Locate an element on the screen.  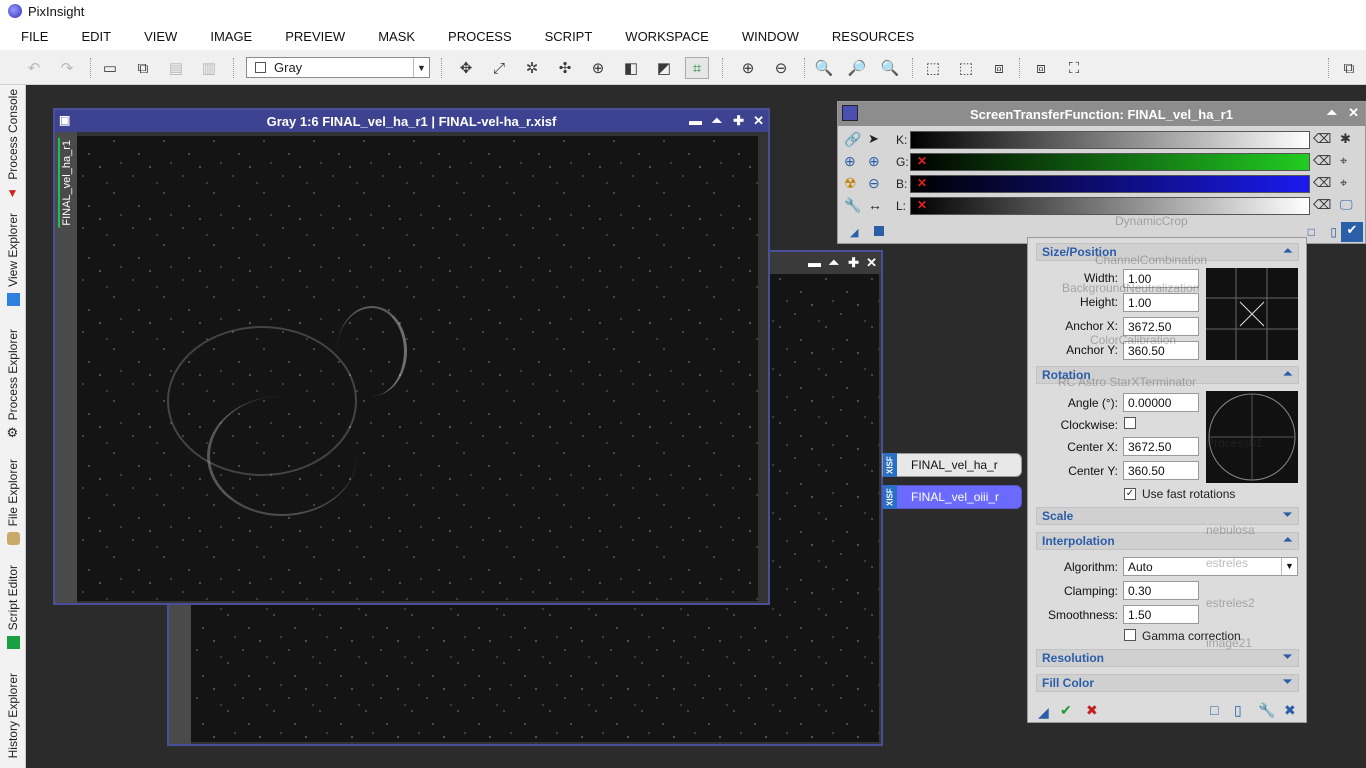
reset-icon: ✖ is located at coordinates (1290, 710).